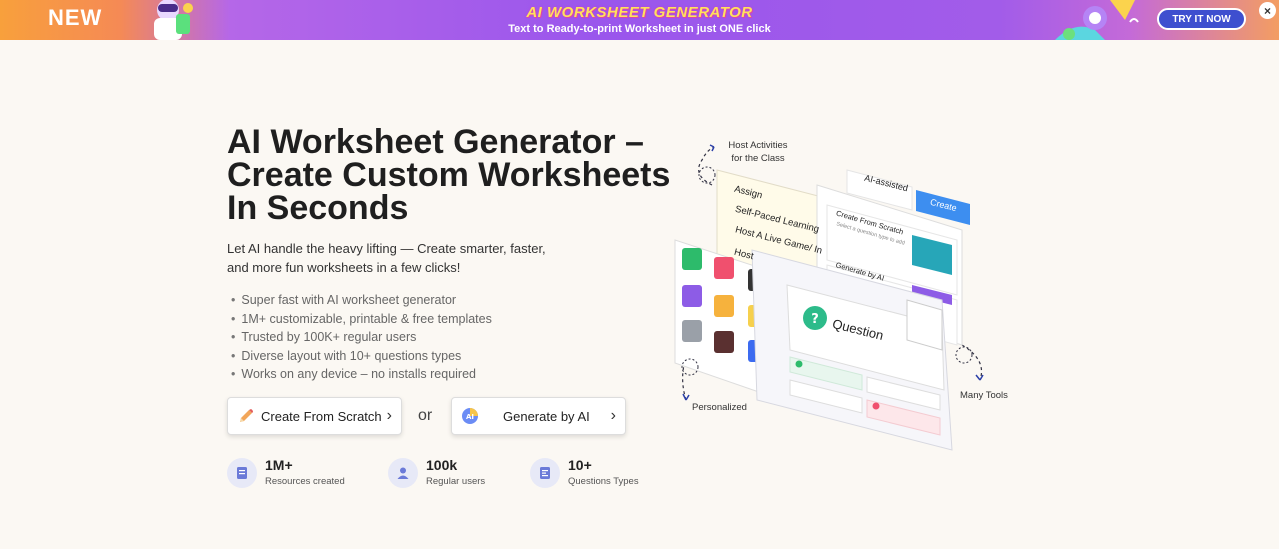  I want to click on document-icon, so click(242, 473).